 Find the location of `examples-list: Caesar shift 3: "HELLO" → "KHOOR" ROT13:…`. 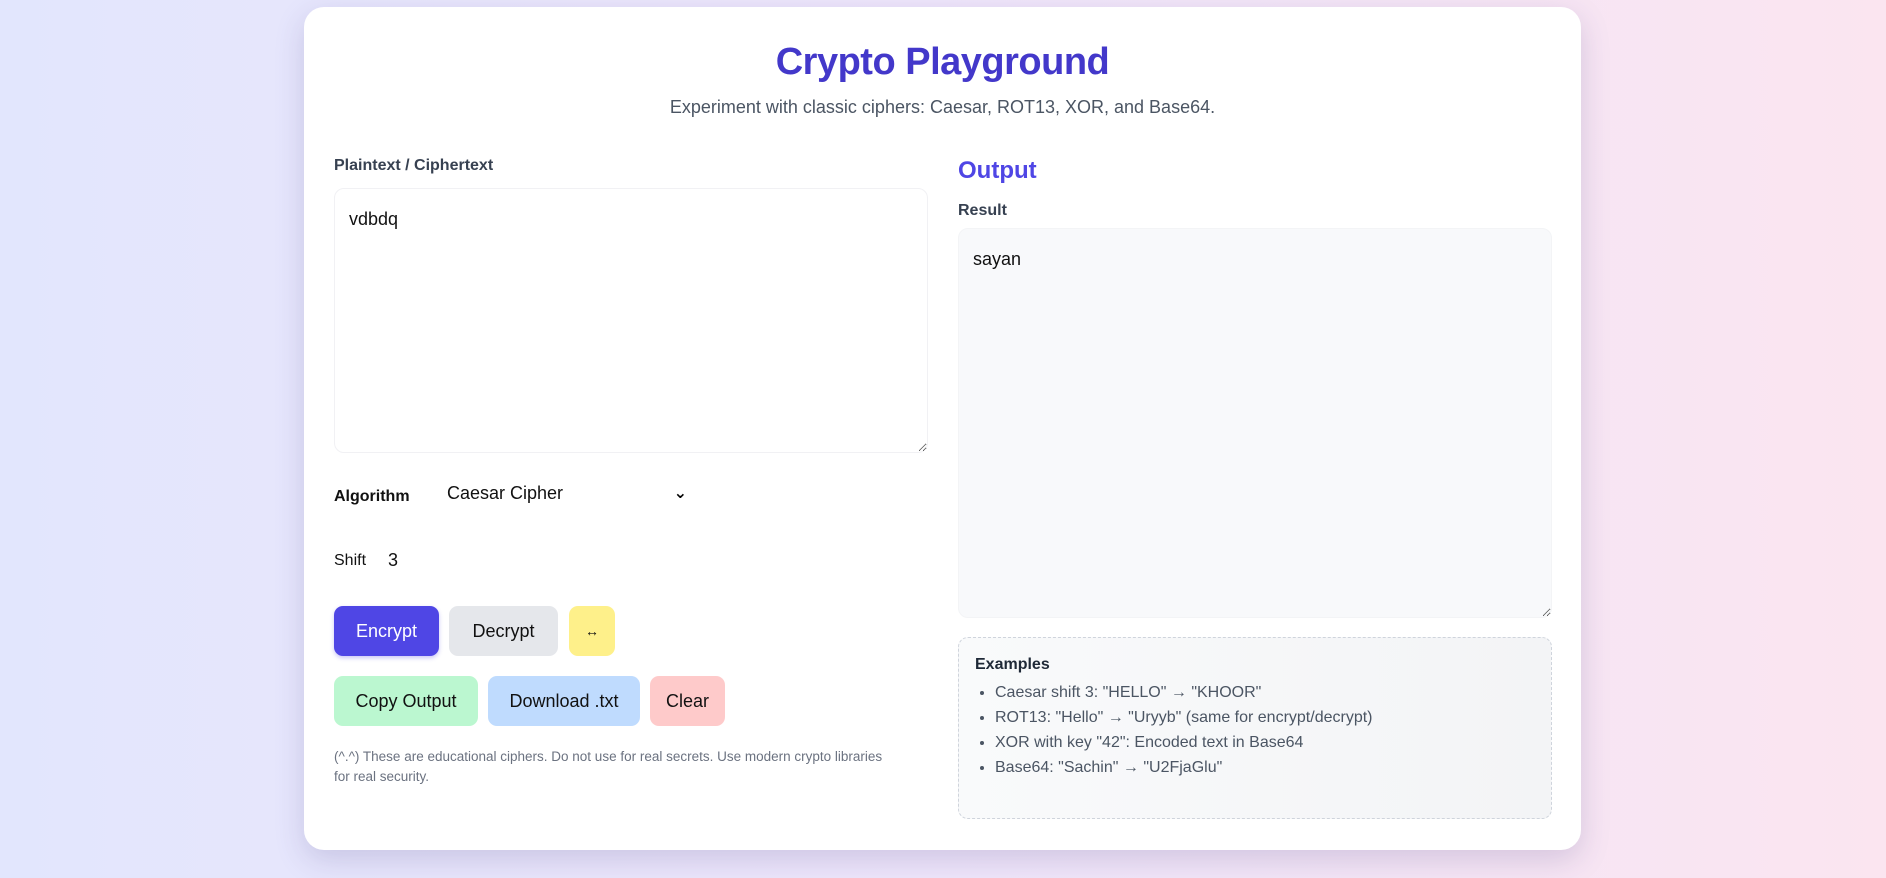

examples-list: Caesar shift 3: "HELLO" → "KHOOR" ROT13:… is located at coordinates (1255, 730).